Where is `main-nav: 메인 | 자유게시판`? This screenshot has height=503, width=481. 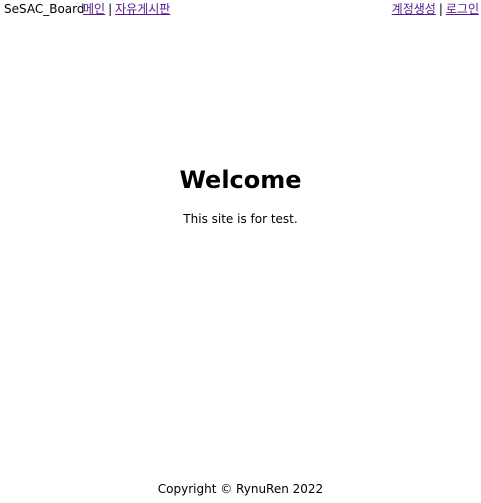
main-nav: 메인 | 자유게시판 is located at coordinates (126, 9).